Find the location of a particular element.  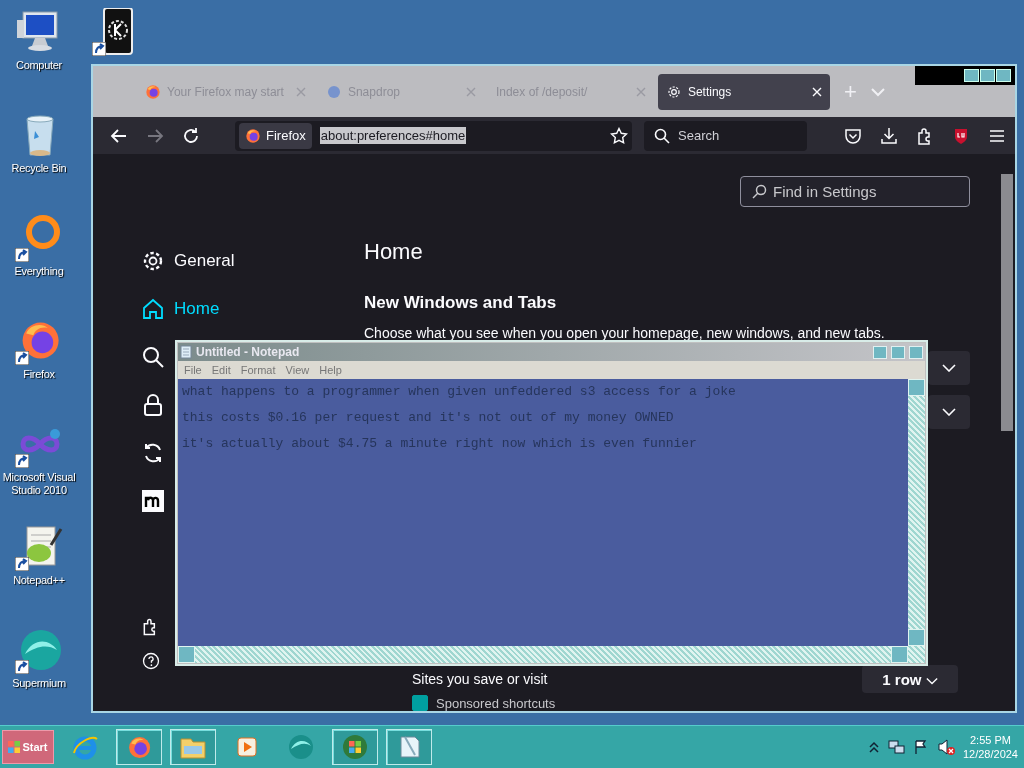

browser-tab: Settings is located at coordinates (743, 91).